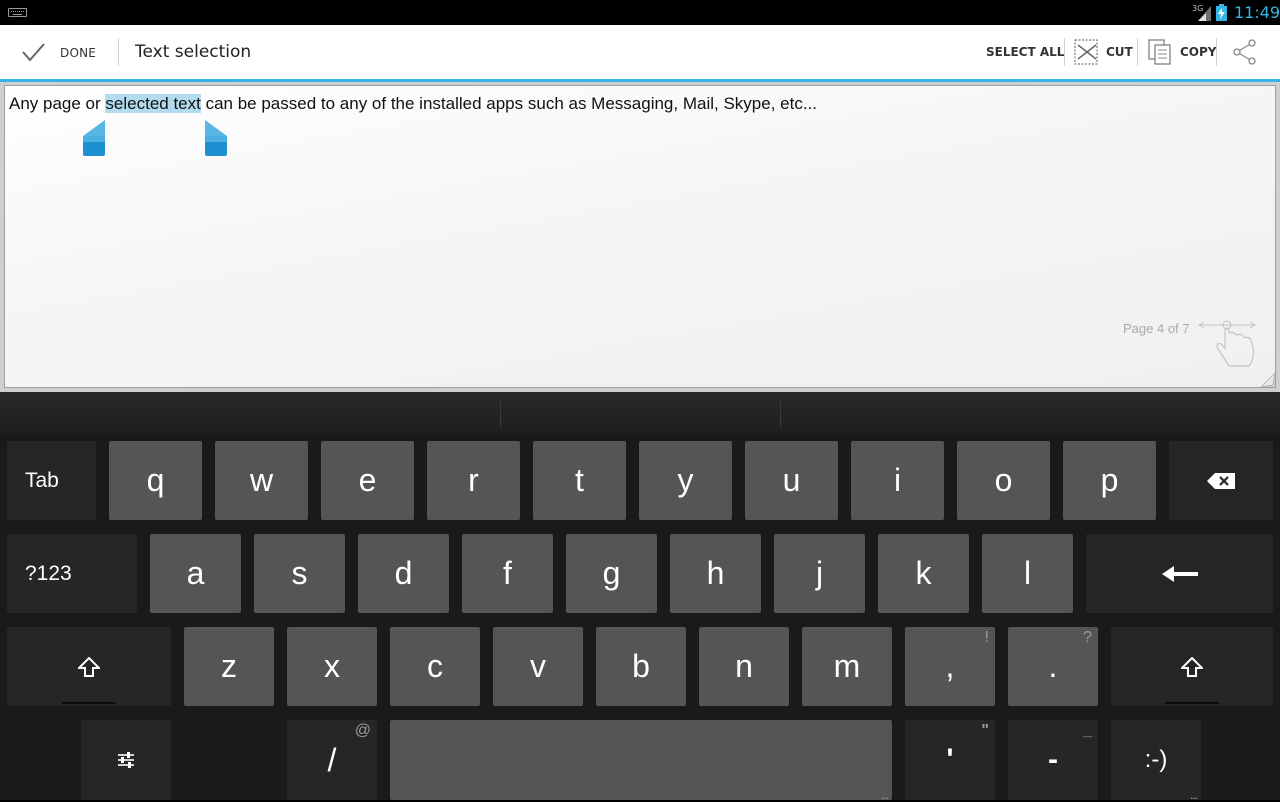 This screenshot has height=802, width=1280. I want to click on key-w: w, so click(261, 480).